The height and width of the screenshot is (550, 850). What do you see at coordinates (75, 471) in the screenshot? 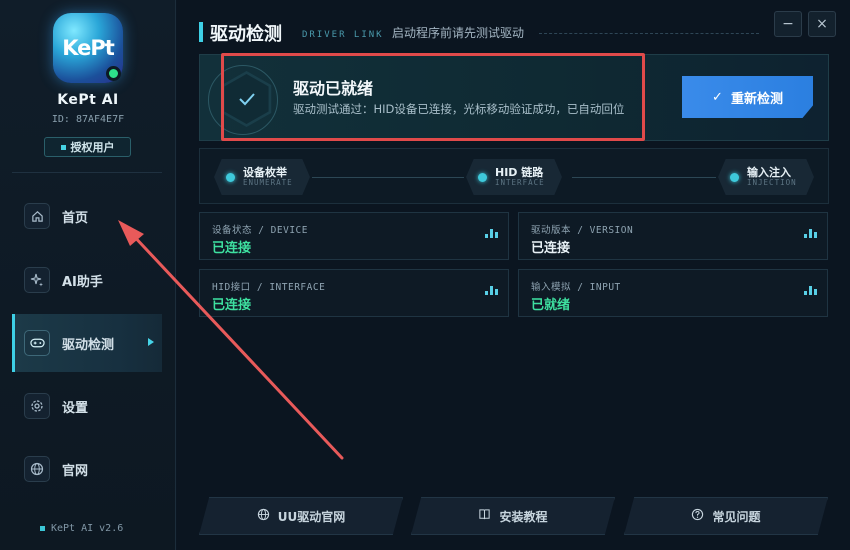
I see `sidebar-item-label: 官网` at bounding box center [75, 471].